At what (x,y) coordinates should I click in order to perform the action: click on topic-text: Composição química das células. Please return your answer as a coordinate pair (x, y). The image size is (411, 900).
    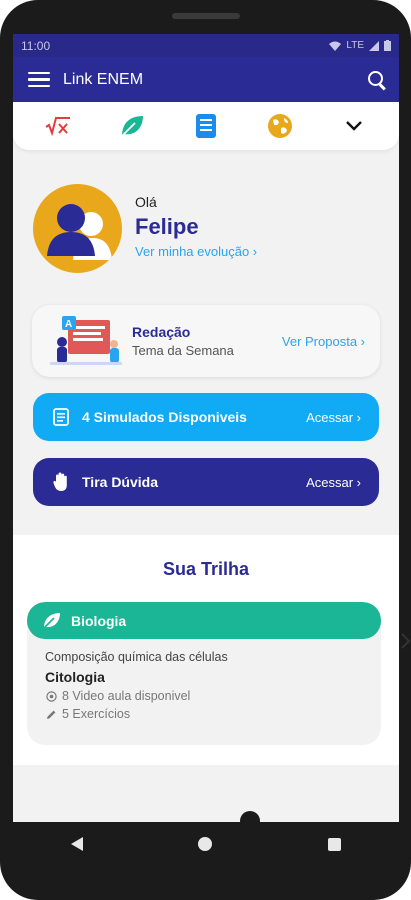
    Looking at the image, I should click on (136, 657).